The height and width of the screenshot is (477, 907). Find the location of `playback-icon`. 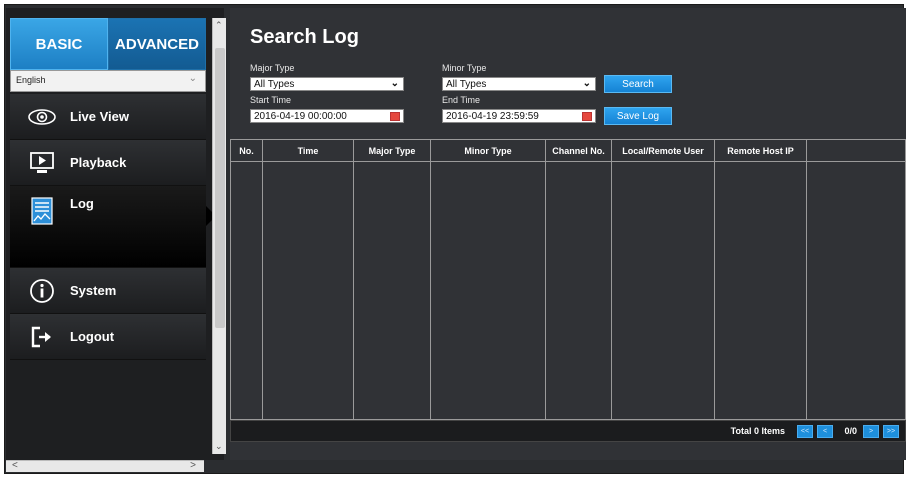

playback-icon is located at coordinates (42, 163).